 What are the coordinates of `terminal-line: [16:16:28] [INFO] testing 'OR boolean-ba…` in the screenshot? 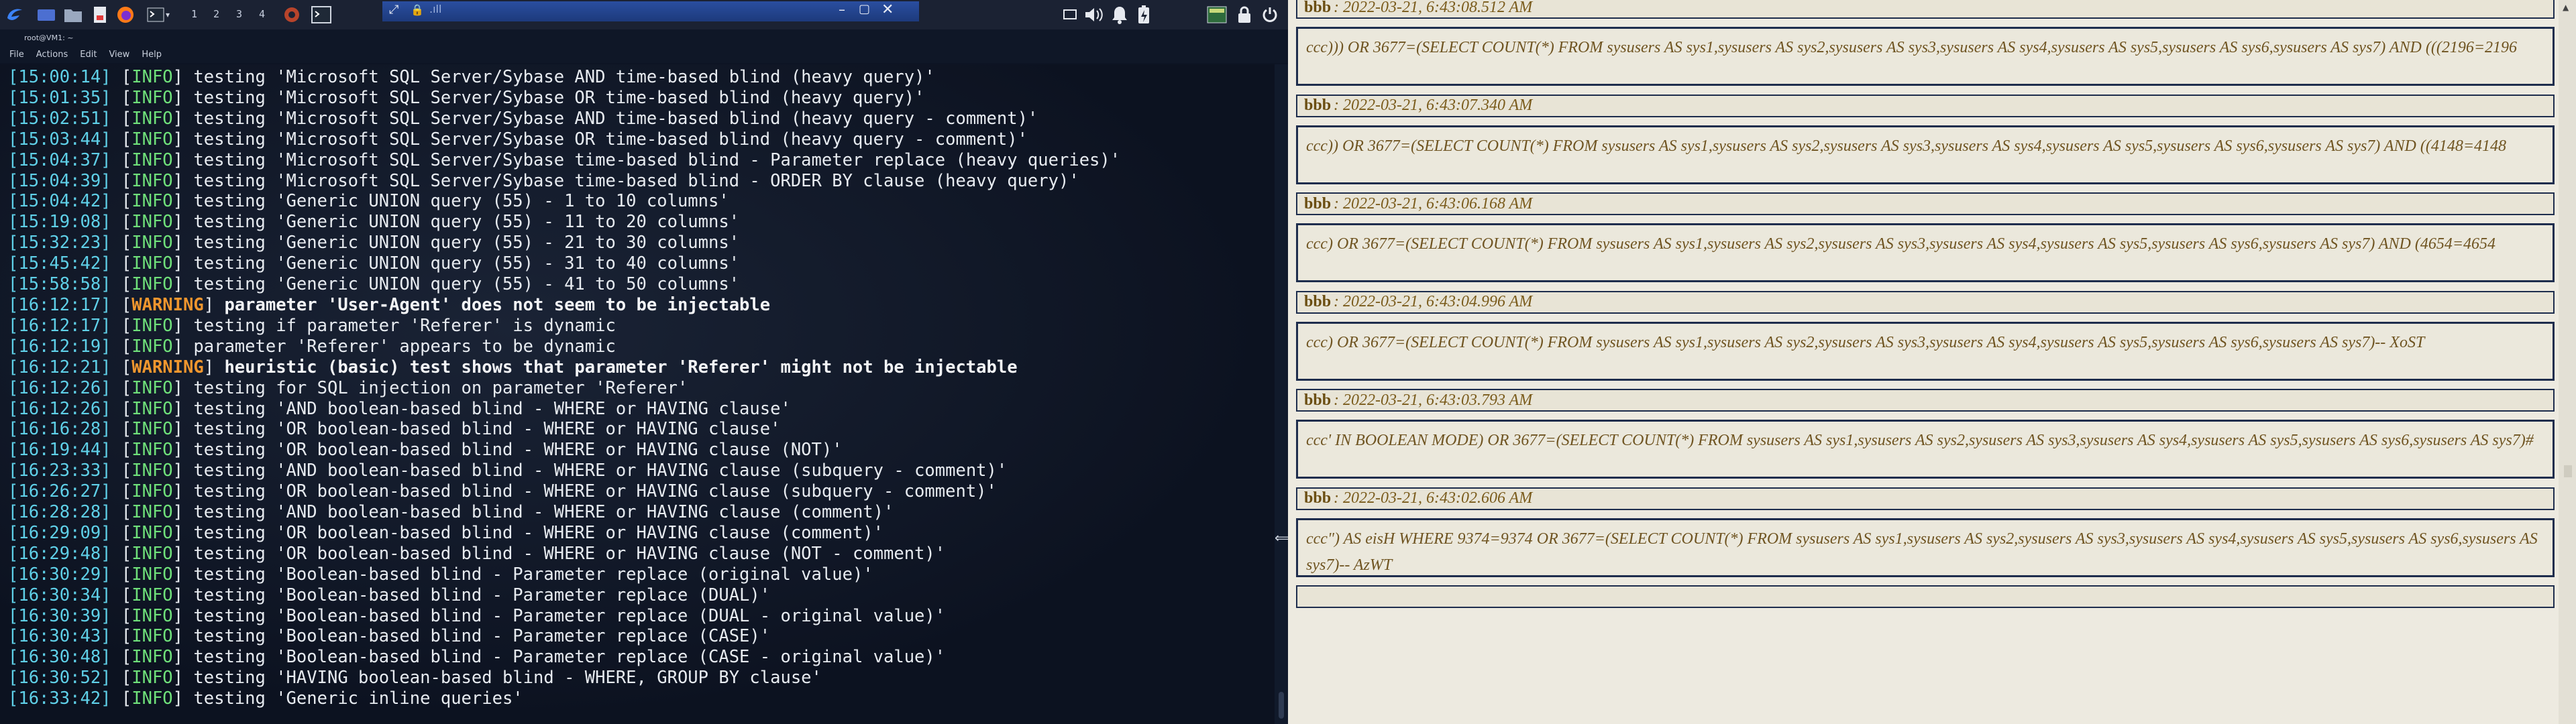 It's located at (394, 429).